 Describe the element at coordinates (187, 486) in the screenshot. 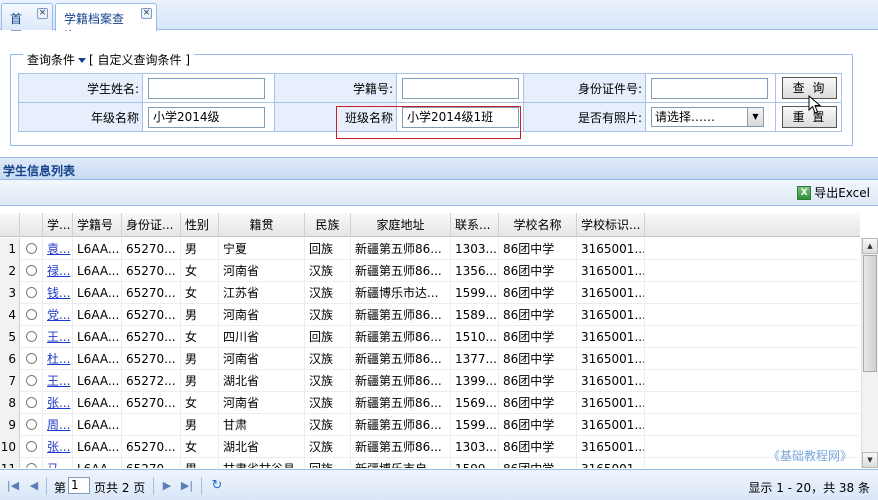

I see `last-page-icon: ▶|` at that location.